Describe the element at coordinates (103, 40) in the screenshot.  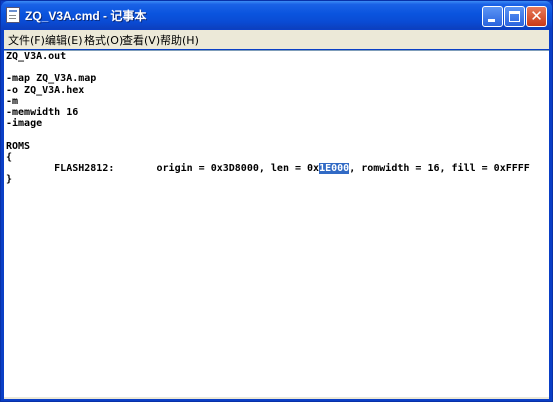
I see `menu-format: 格式(O)` at that location.